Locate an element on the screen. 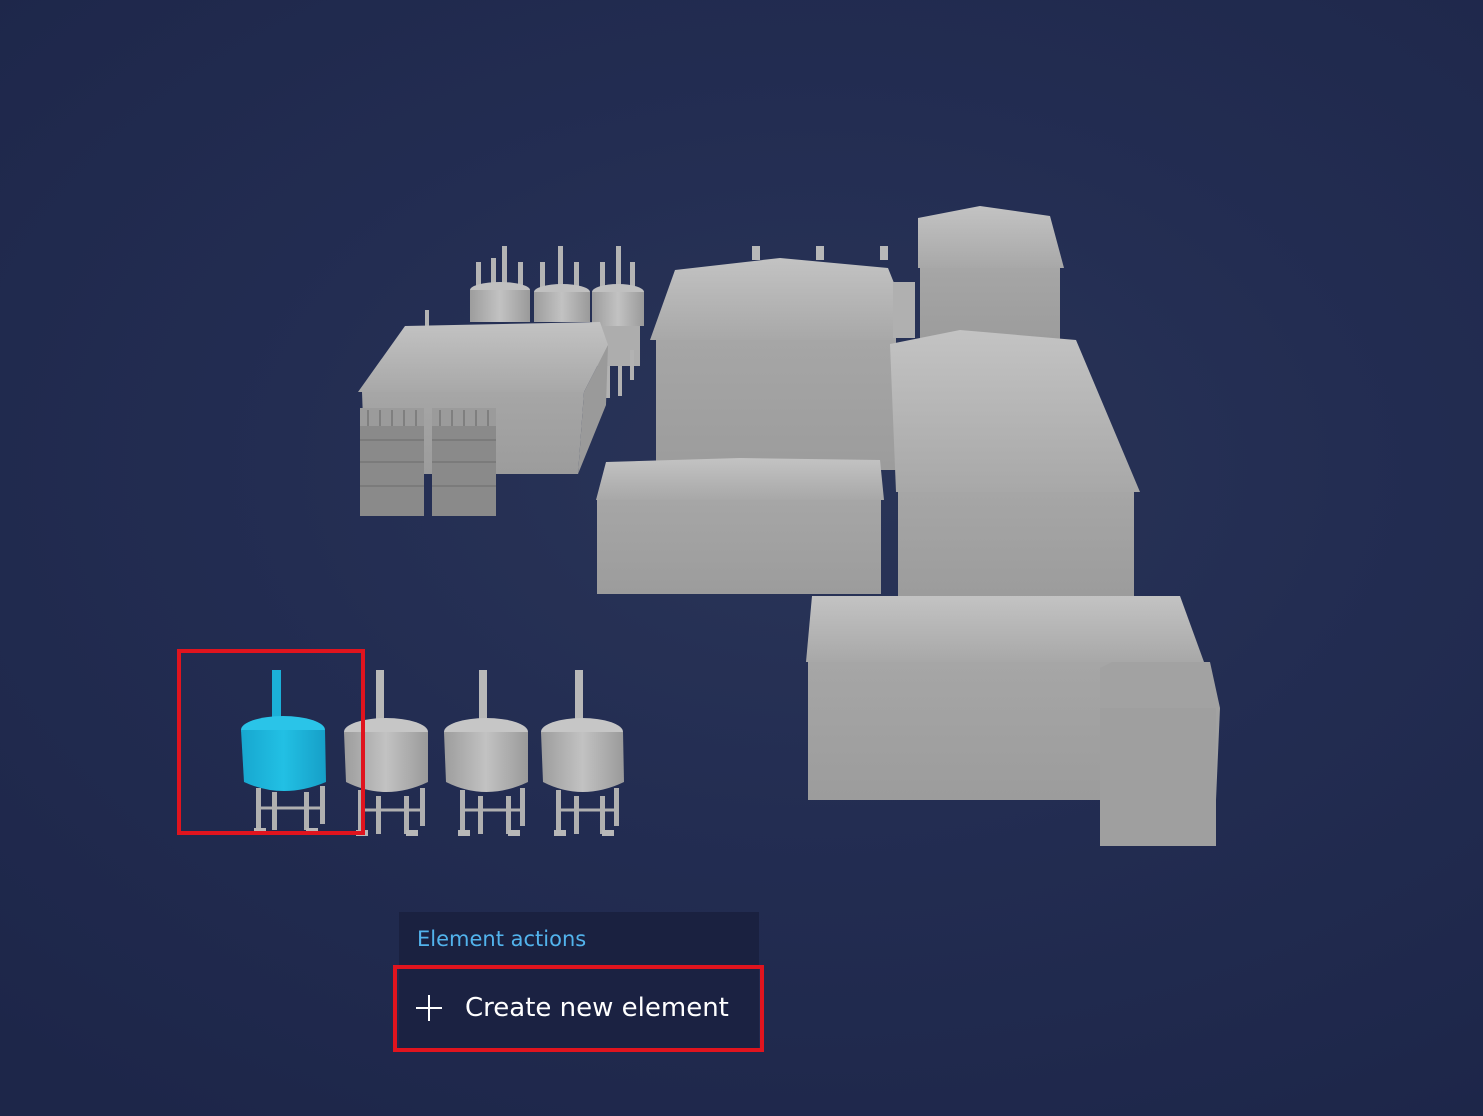 This screenshot has width=1483, height=1116. create-new-element-button: Create new element is located at coordinates (579, 1008).